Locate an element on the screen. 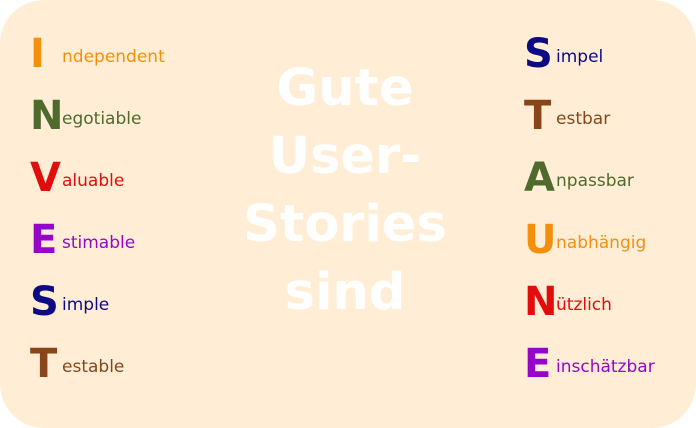  acronym-letter: I is located at coordinates (37, 54).